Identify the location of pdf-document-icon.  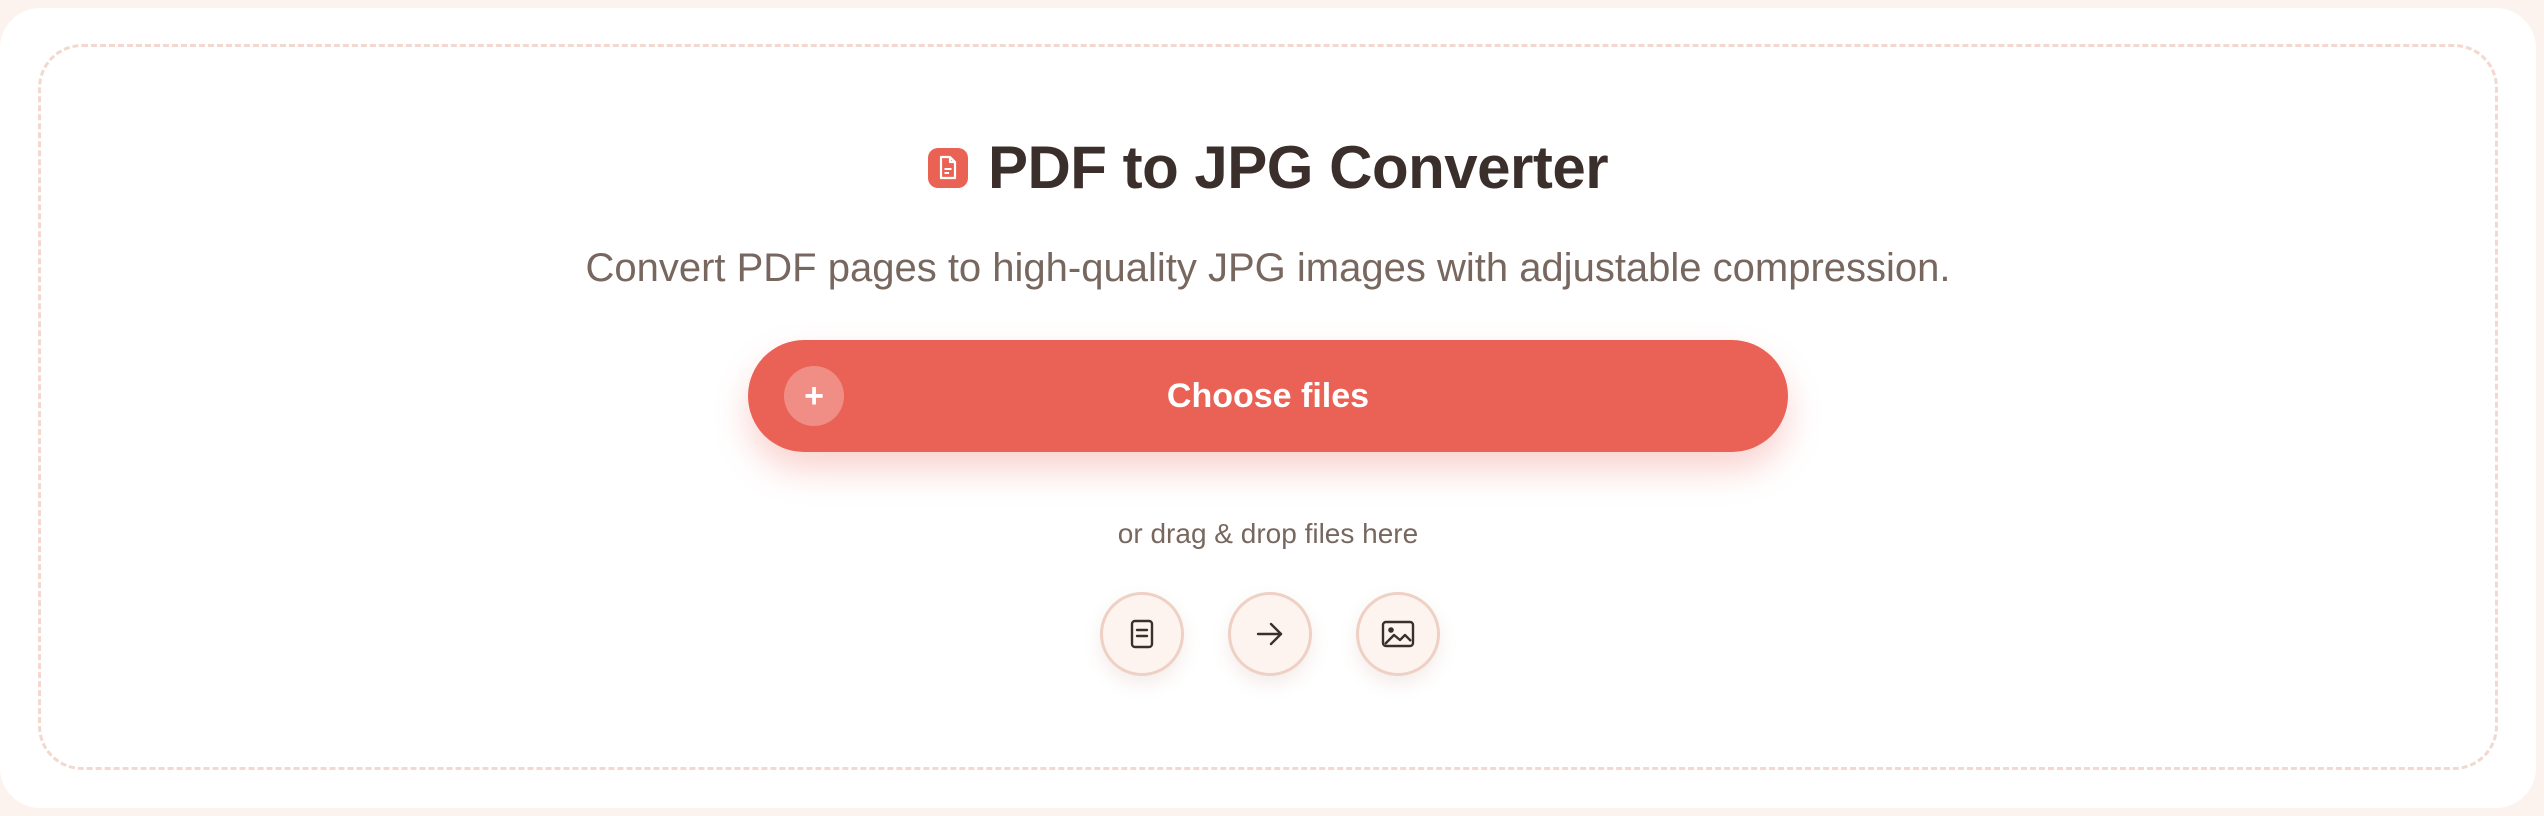
(947, 168).